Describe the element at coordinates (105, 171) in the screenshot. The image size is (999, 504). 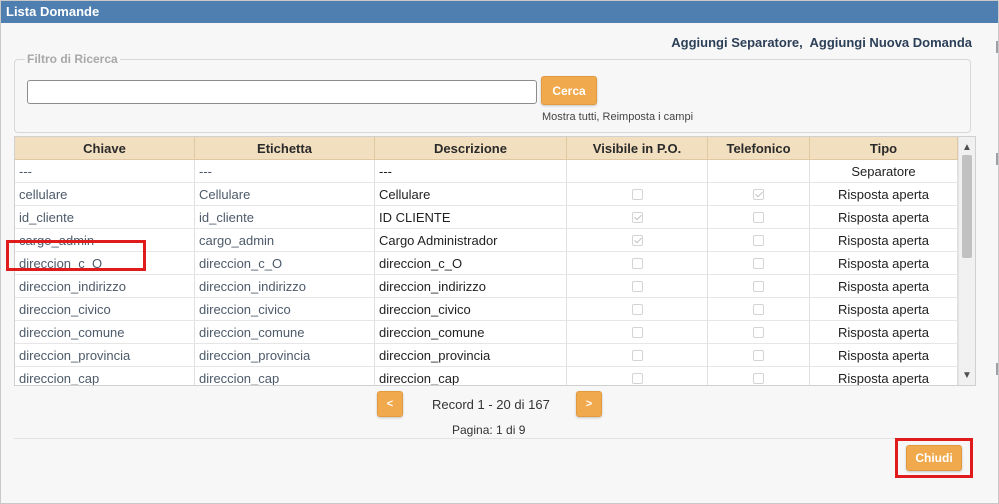
I see `cell-key: ---` at that location.